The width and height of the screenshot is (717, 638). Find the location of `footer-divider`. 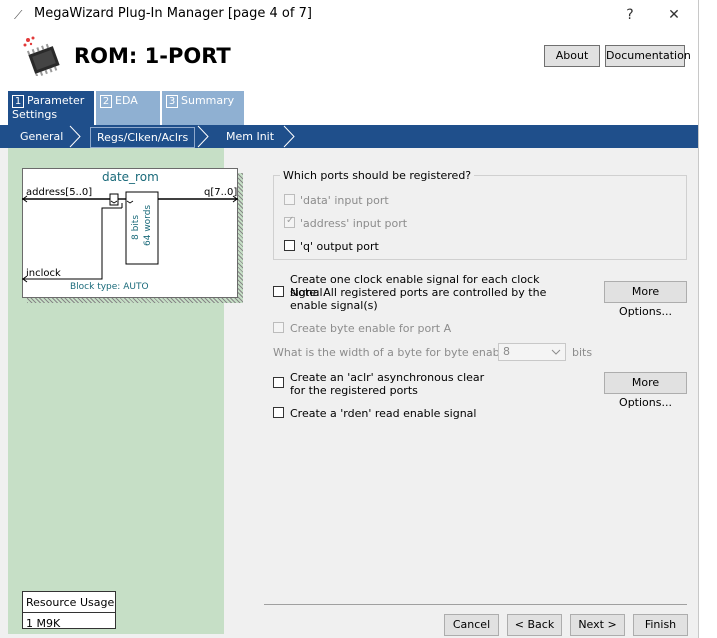

footer-divider is located at coordinates (475, 604).